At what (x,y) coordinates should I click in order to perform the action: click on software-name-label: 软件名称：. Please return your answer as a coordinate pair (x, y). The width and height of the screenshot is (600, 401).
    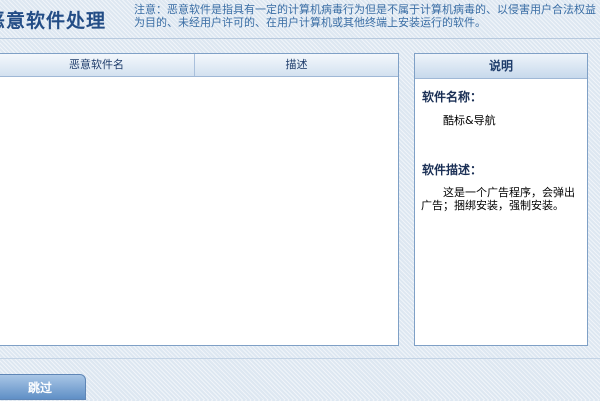
    Looking at the image, I should click on (452, 97).